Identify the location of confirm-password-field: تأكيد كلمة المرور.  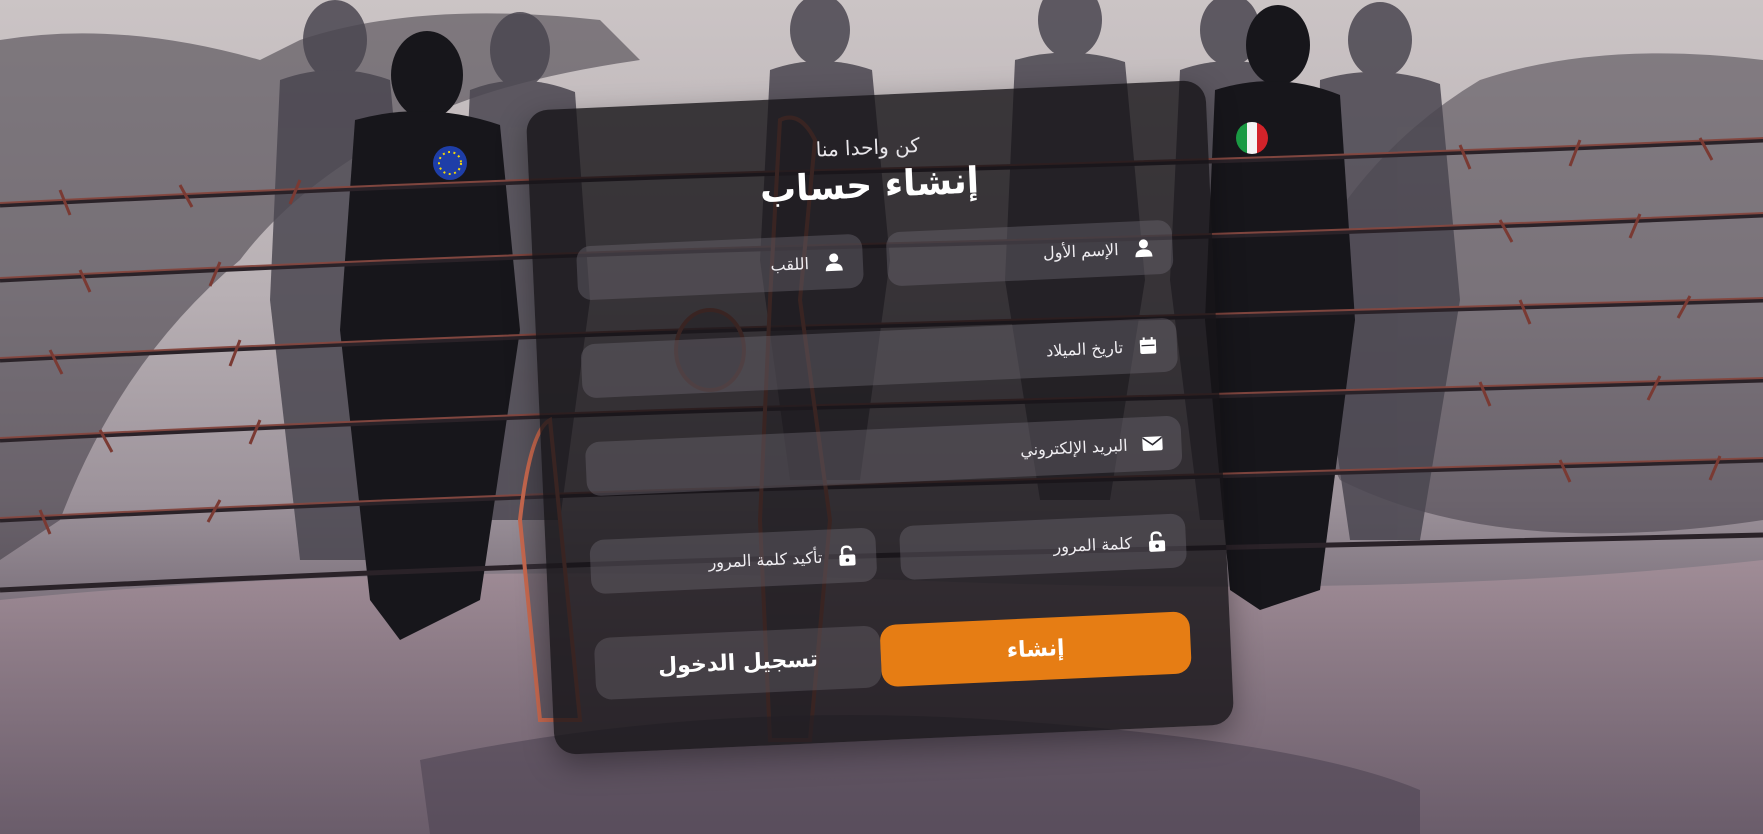
(733, 561).